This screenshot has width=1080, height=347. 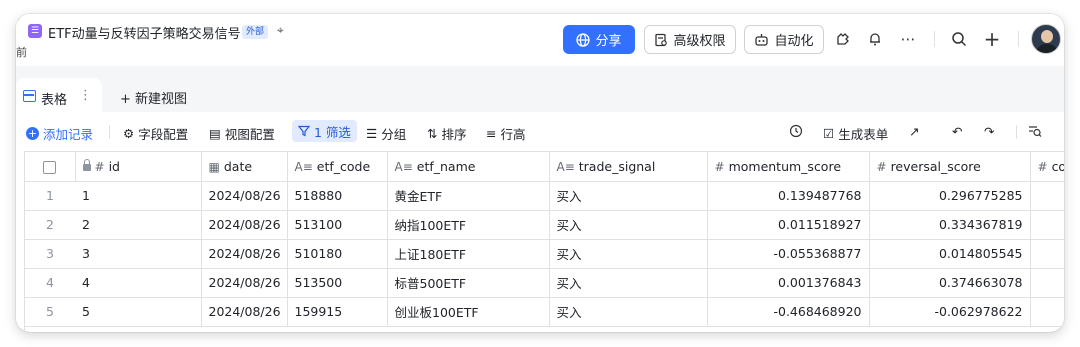 I want to click on row-number: 3, so click(x=50, y=254).